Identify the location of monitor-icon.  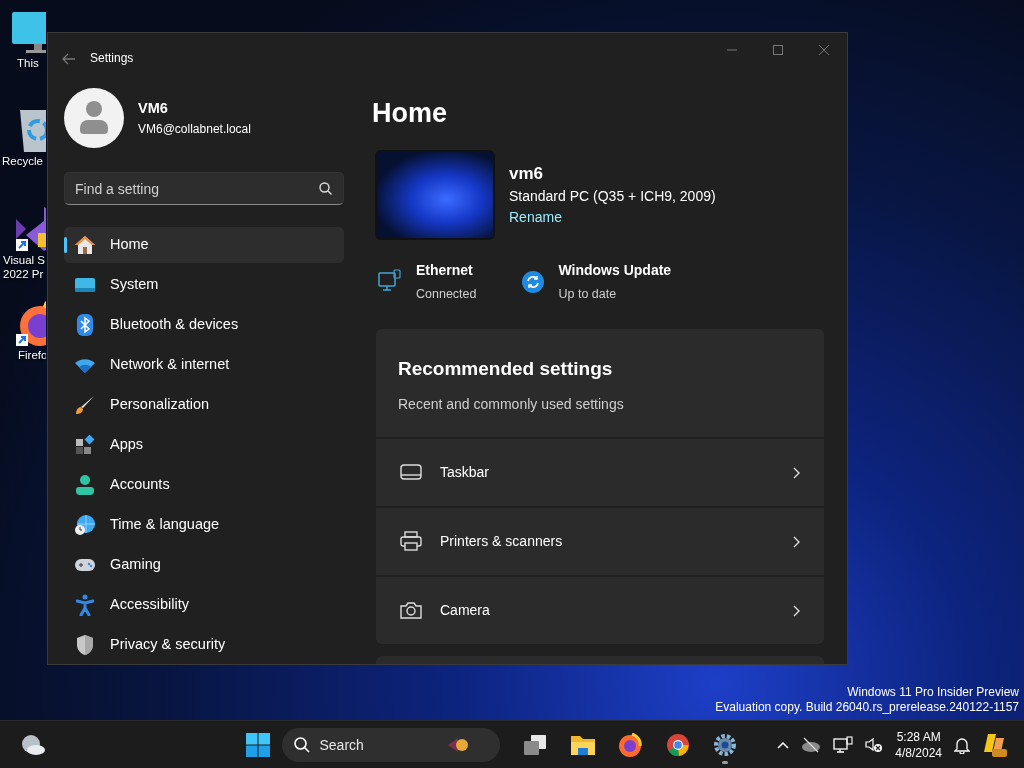
(85, 285).